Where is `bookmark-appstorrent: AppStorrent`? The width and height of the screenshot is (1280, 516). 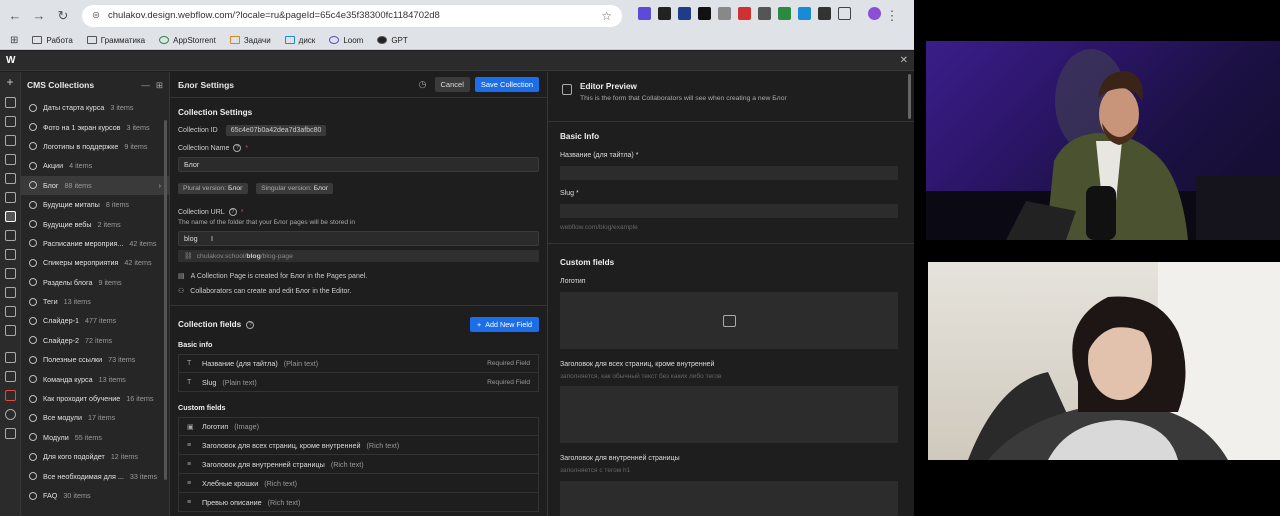 bookmark-appstorrent: AppStorrent is located at coordinates (187, 40).